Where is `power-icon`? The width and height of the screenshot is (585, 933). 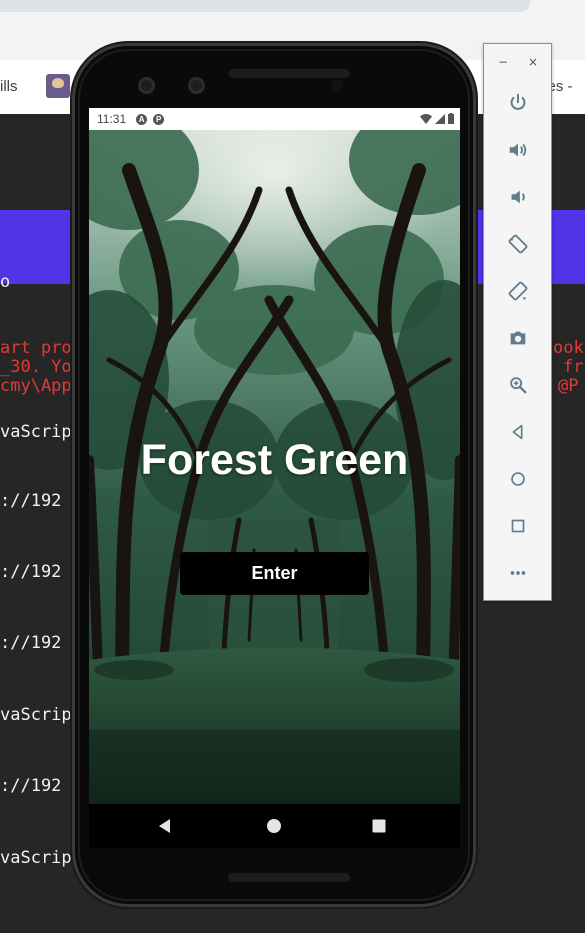 power-icon is located at coordinates (518, 103).